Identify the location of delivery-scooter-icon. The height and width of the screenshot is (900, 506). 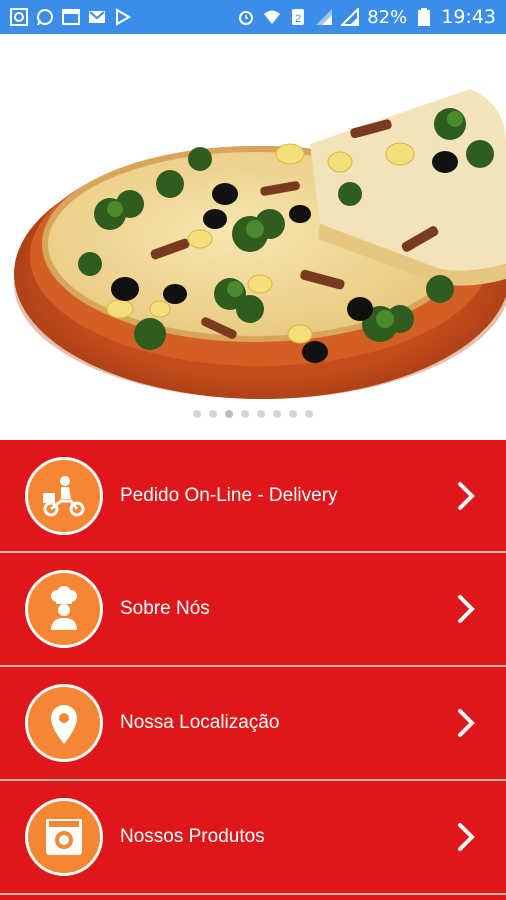
(64, 496).